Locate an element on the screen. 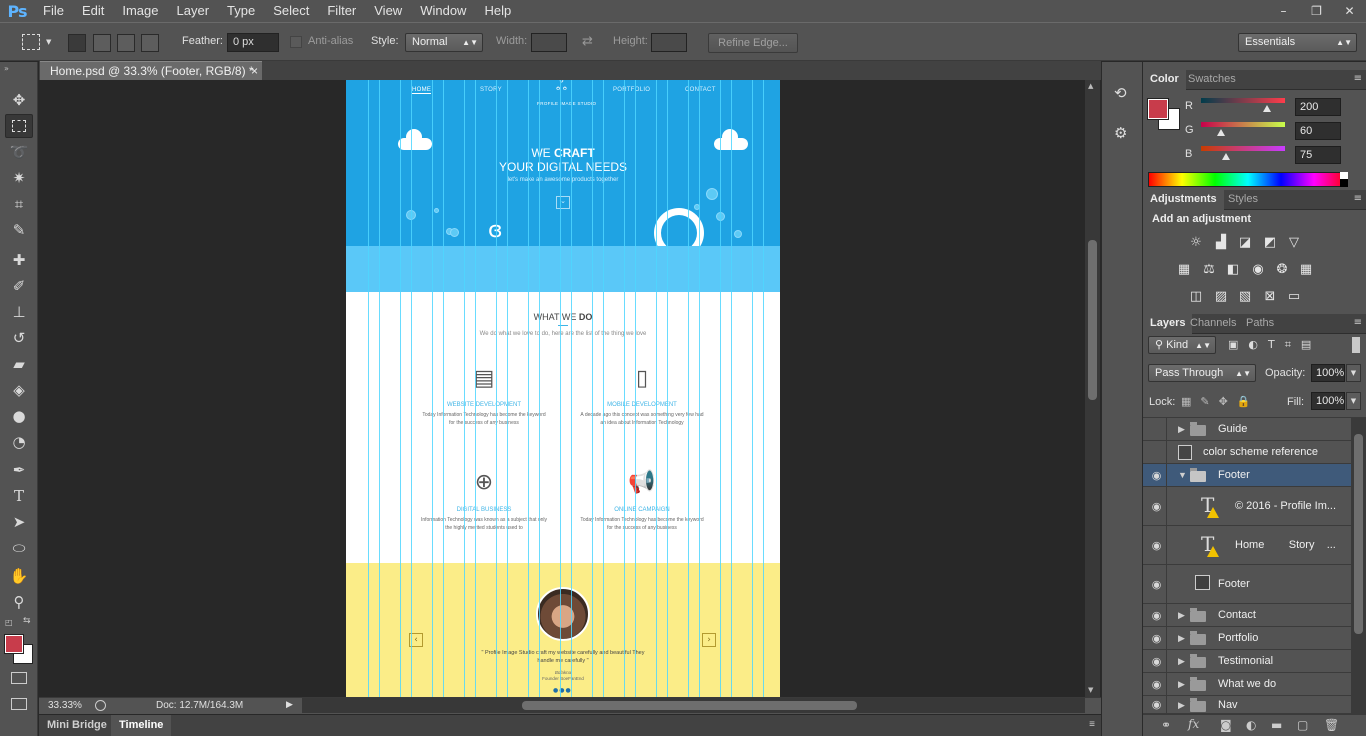  tab-channels: Channels is located at coordinates (1213, 324).